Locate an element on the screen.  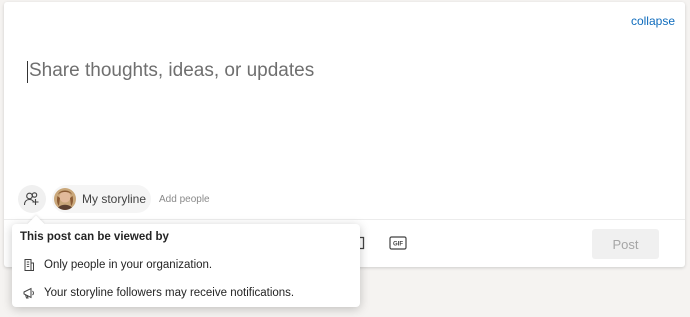
audience-row: My storyline Add people is located at coordinates (114, 199).